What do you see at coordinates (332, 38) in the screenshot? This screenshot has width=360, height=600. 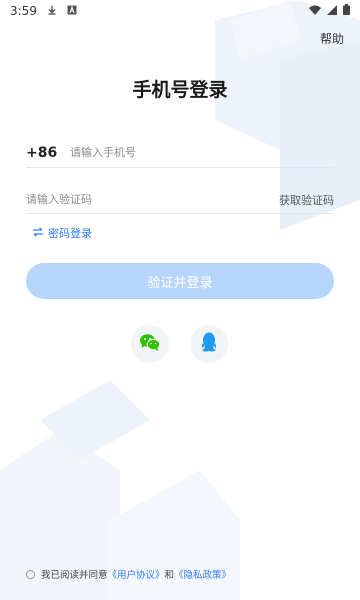 I see `help-link: 帮助` at bounding box center [332, 38].